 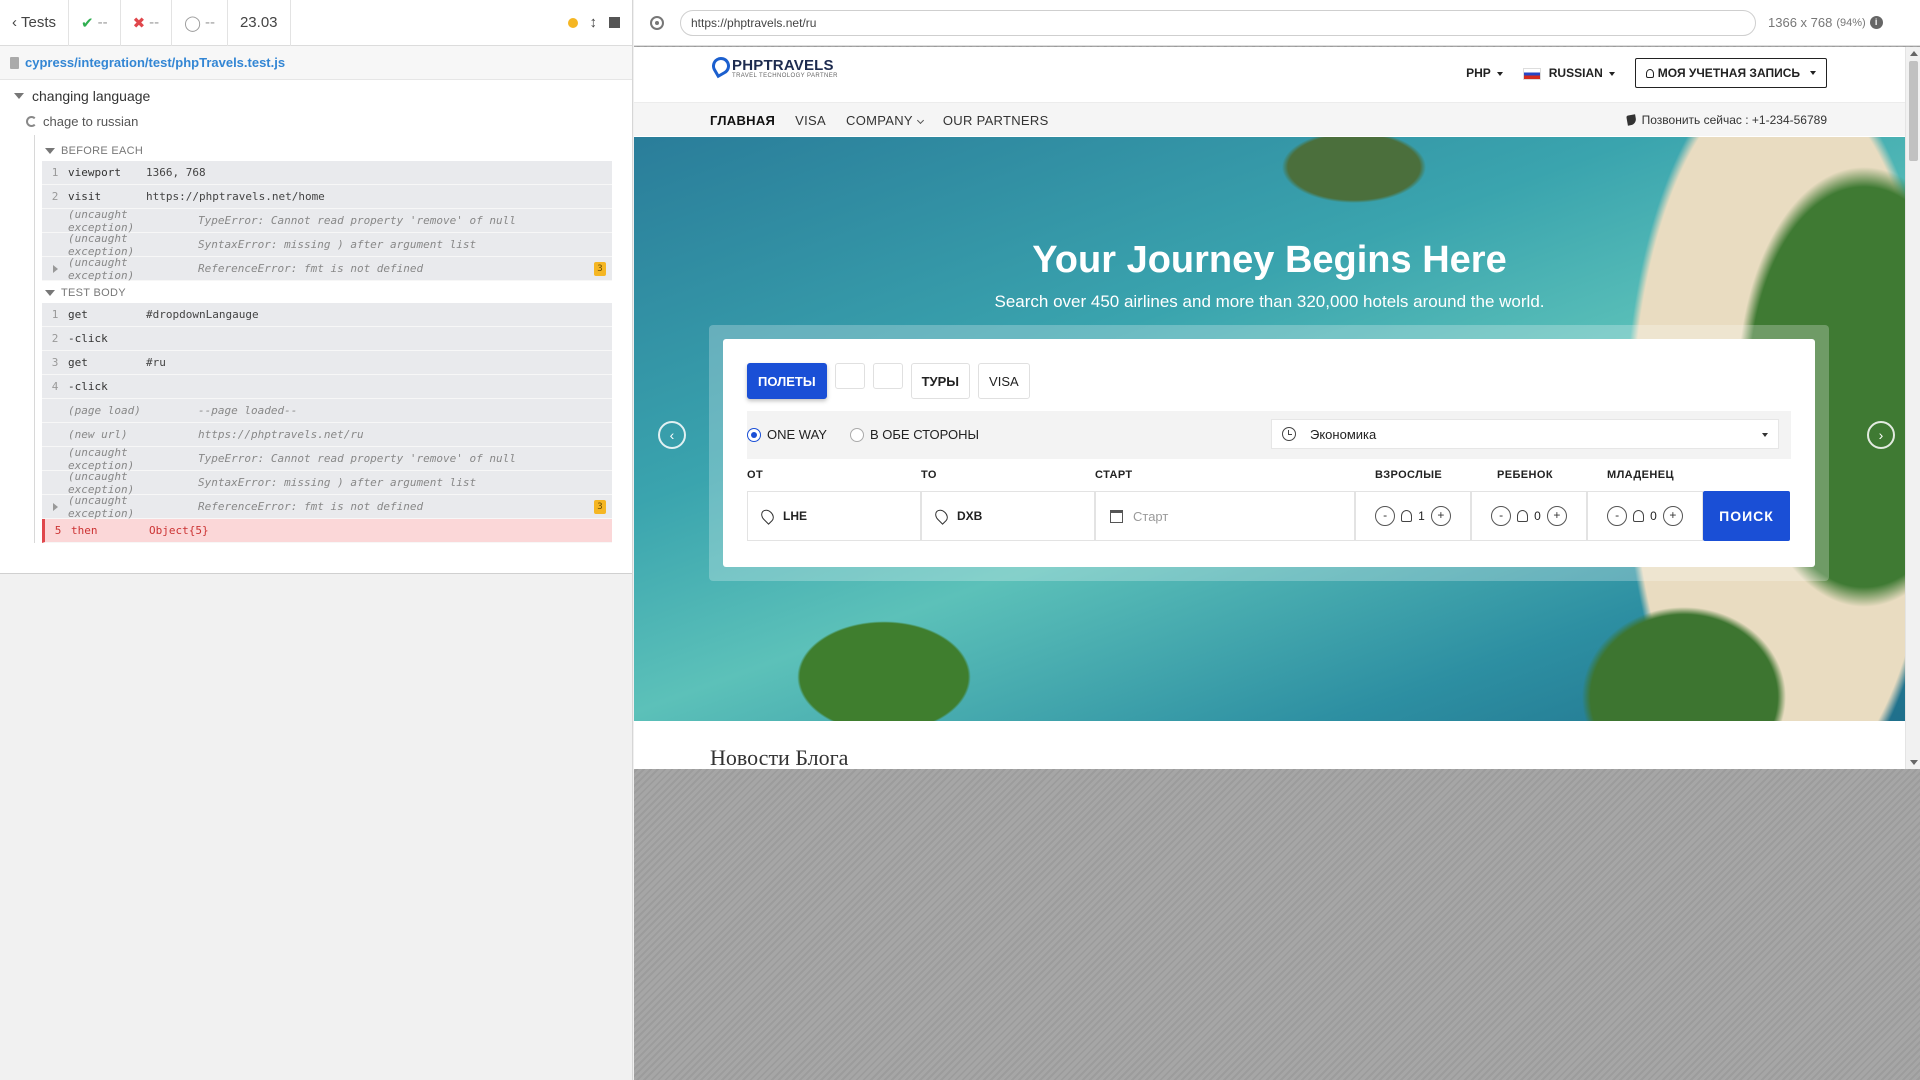 I want to click on runner-toolbar: ‹ Tests ✔ -- ✖ -- ◯ -- 23.03 ↕, so click(x=316, y=23).